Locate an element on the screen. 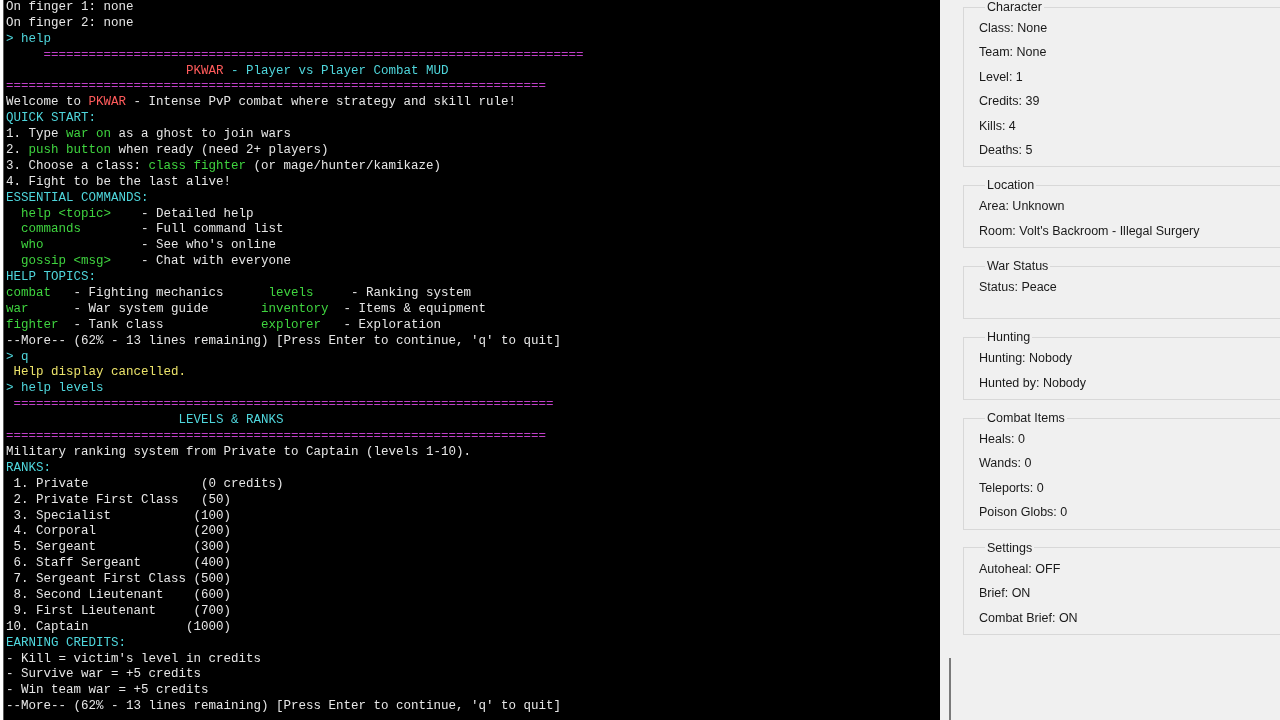 This screenshot has height=720, width=1280. terminal-line: Welcome to PKWAR - Intense PvP combat where strategy and skill rule! is located at coordinates (261, 103).